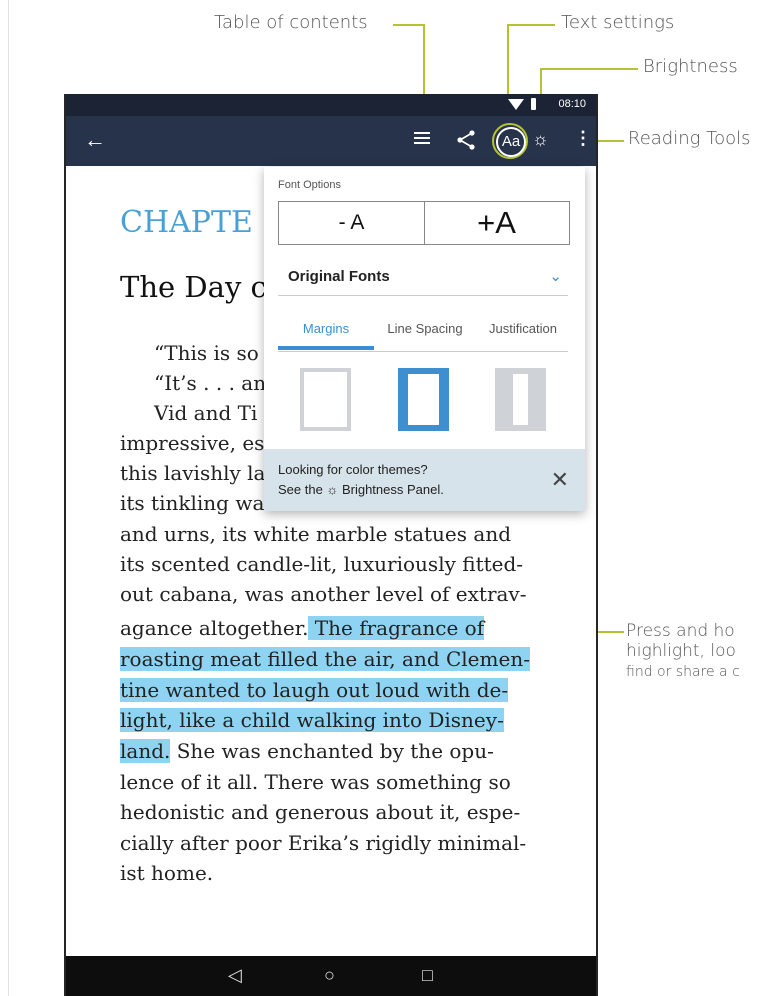  Describe the element at coordinates (583, 138) in the screenshot. I see `reading-tools-icon: ⋮` at that location.